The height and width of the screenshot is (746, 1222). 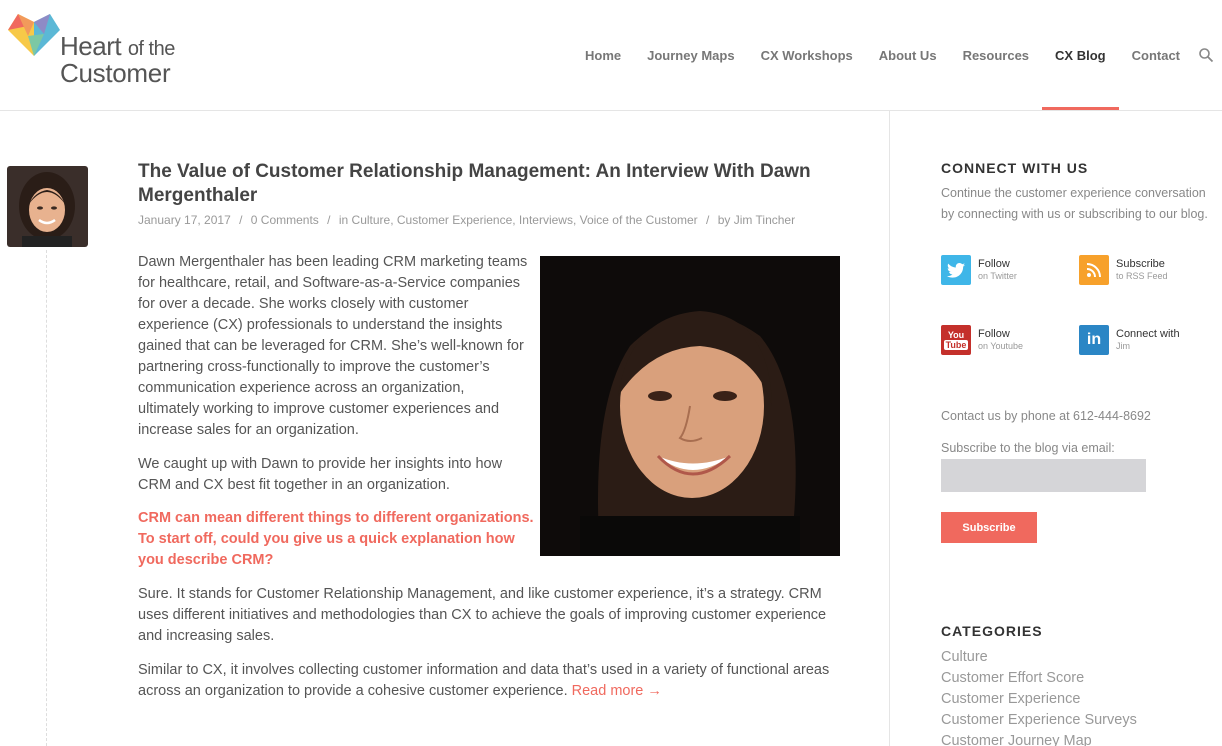 I want to click on email-label: Subscribe to the blog via email:, so click(x=1028, y=448).